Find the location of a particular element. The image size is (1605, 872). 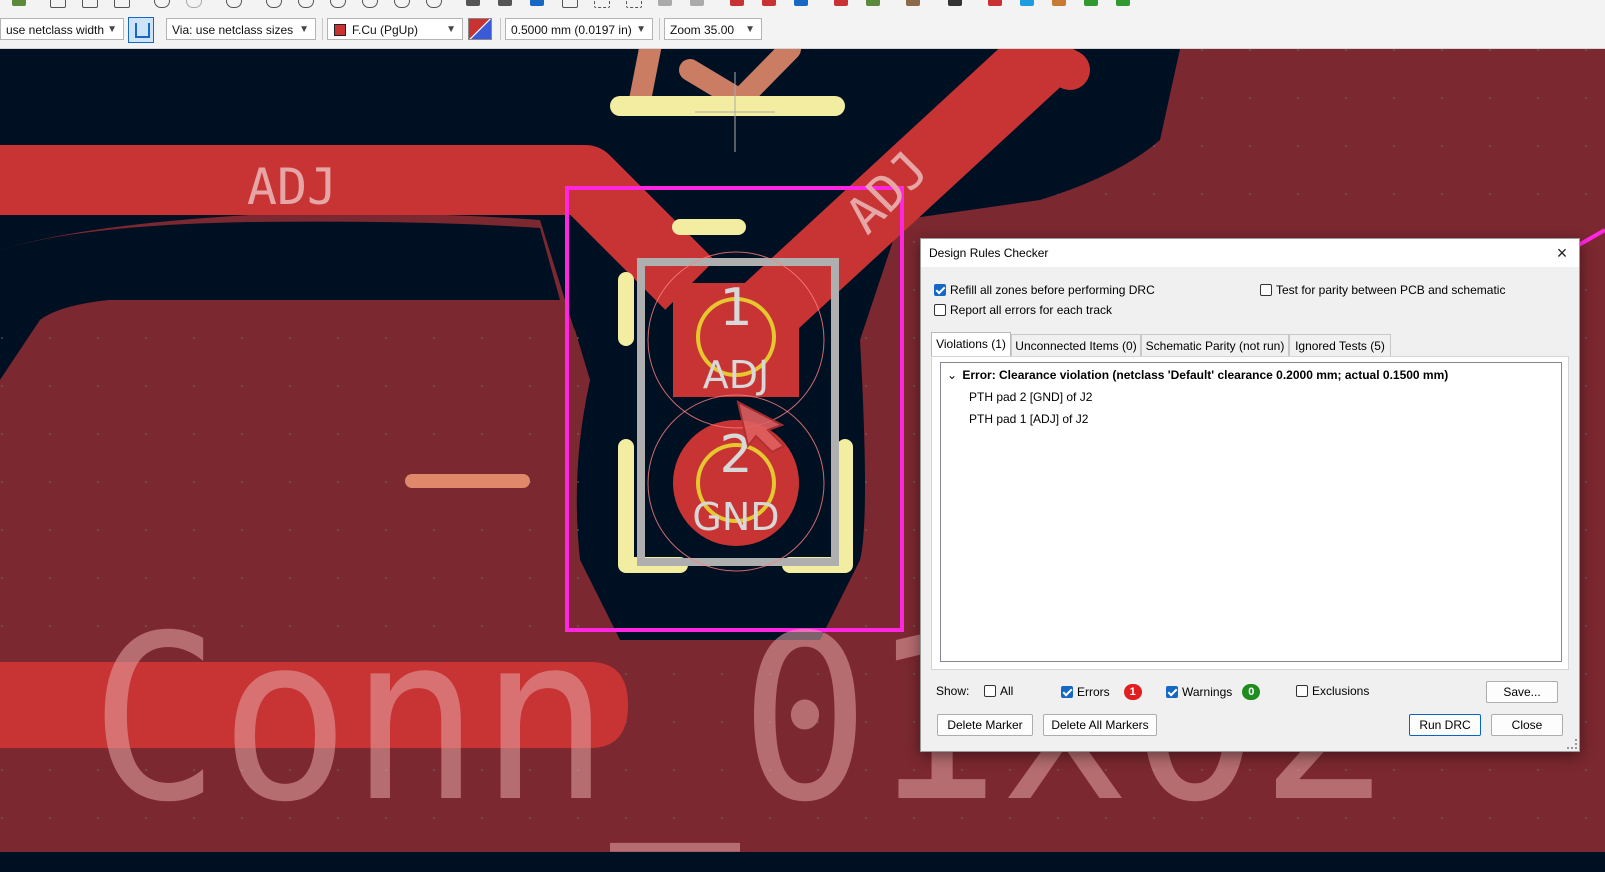

run-drc-button: Run DRC is located at coordinates (1445, 725).